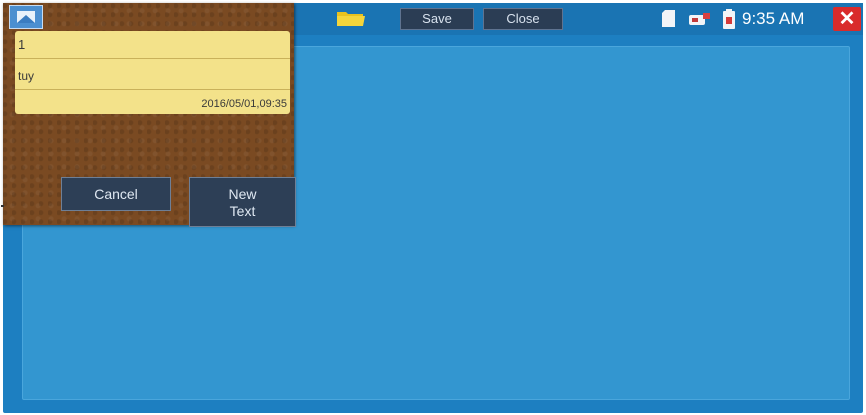 The width and height of the screenshot is (866, 415). Describe the element at coordinates (26, 17) in the screenshot. I see `dialog-header-icon` at that location.